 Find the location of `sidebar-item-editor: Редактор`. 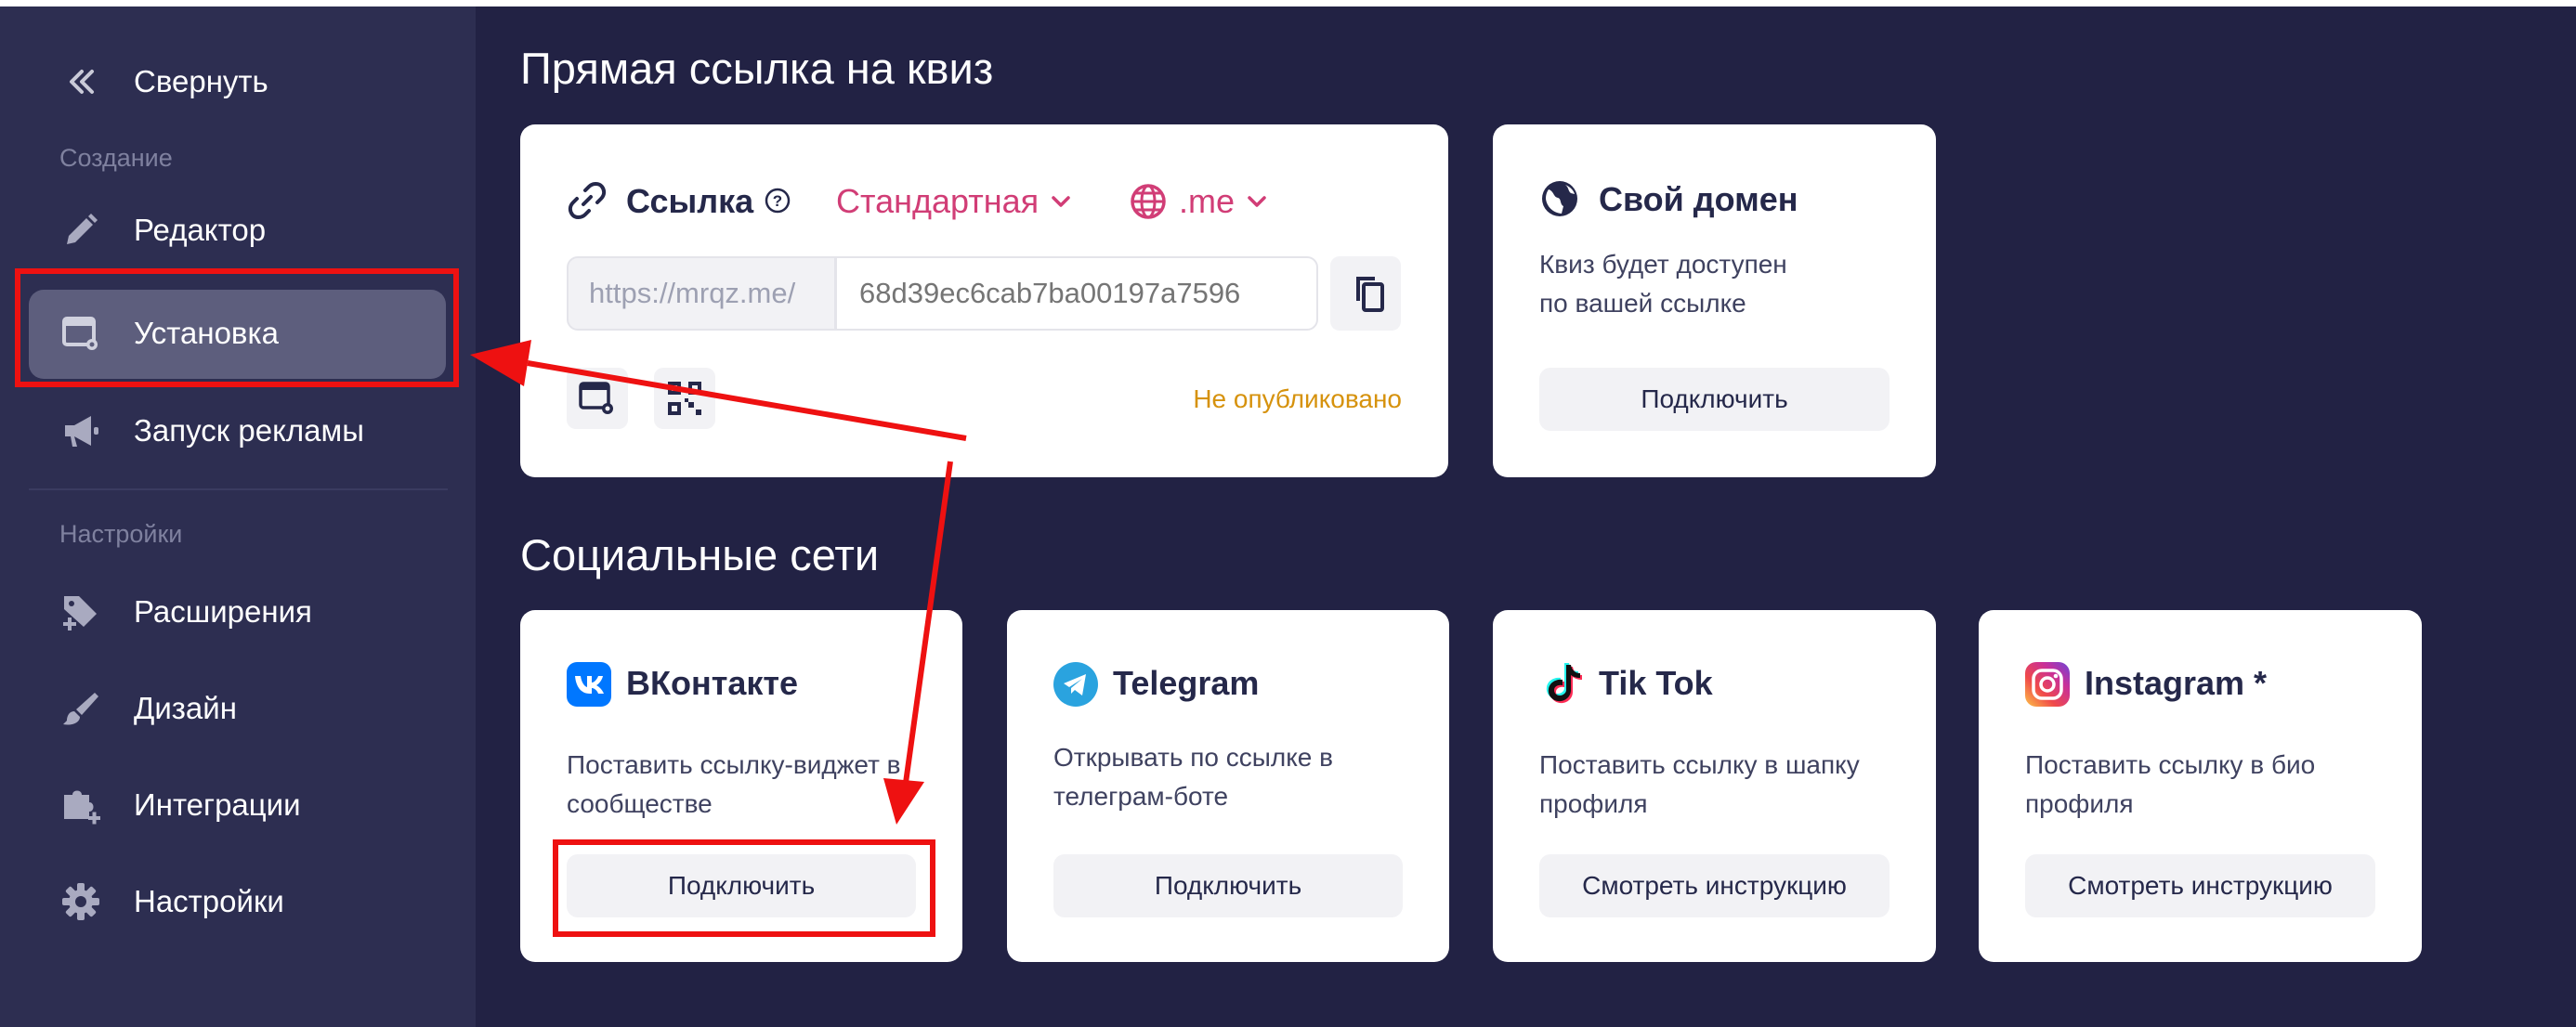

sidebar-item-editor: Редактор is located at coordinates (238, 230).